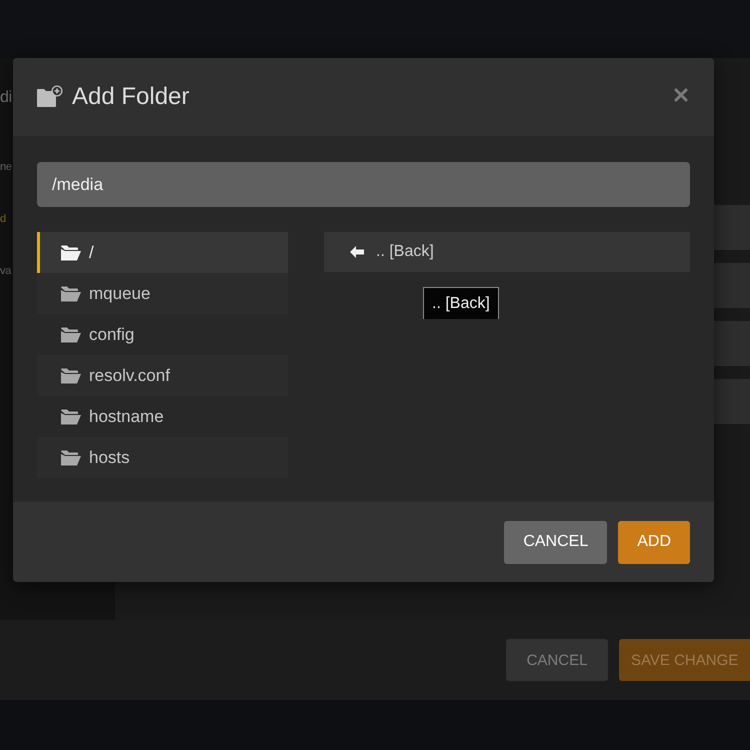  I want to click on sidebar-text: ne, so click(6, 167).